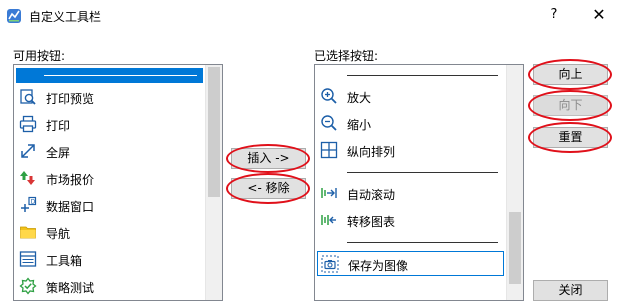  What do you see at coordinates (109, 124) in the screenshot?
I see `list-item: 打印` at bounding box center [109, 124].